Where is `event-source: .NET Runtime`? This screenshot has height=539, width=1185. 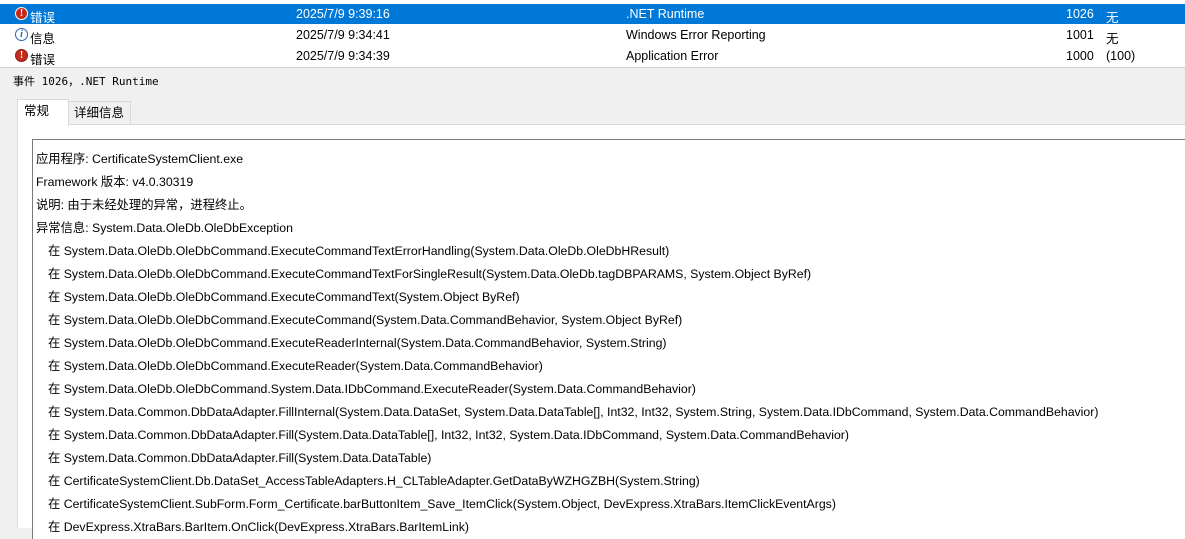
event-source: .NET Runtime is located at coordinates (665, 14).